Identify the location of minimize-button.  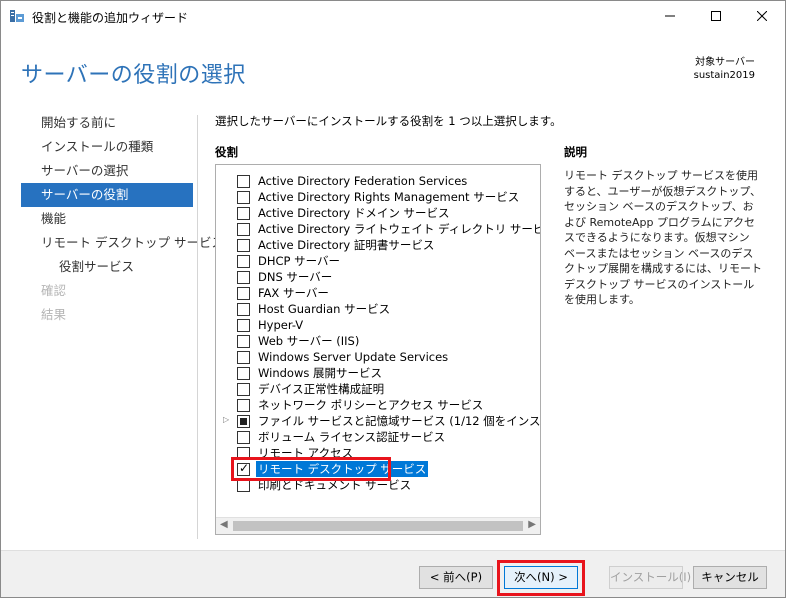
(670, 16).